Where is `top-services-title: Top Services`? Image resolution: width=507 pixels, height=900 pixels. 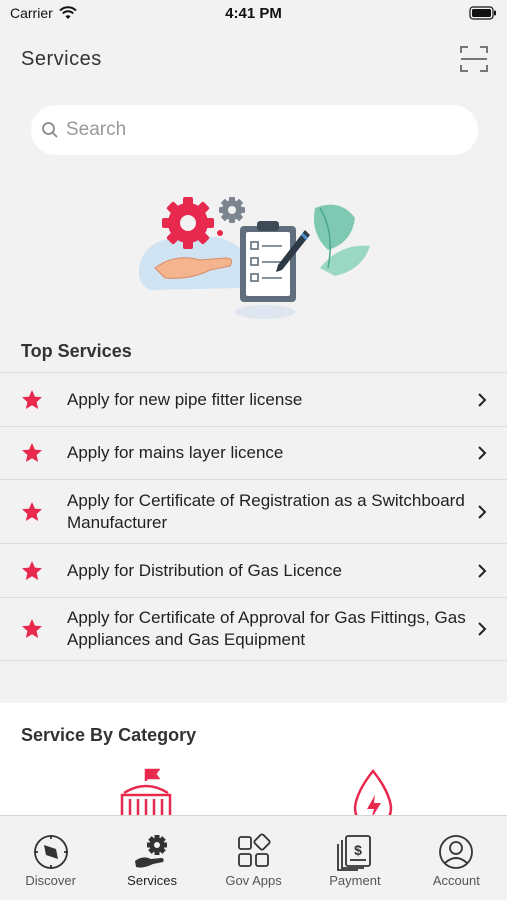 top-services-title: Top Services is located at coordinates (76, 351).